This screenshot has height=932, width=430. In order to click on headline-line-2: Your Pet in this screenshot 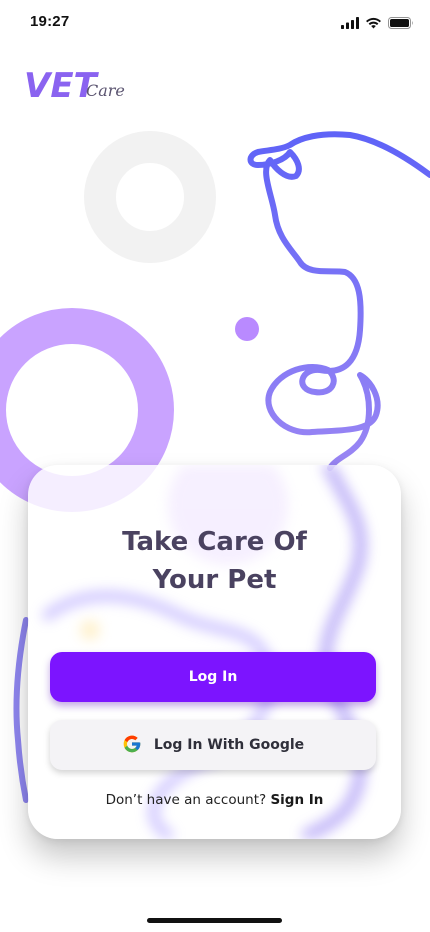, I will do `click(214, 580)`.